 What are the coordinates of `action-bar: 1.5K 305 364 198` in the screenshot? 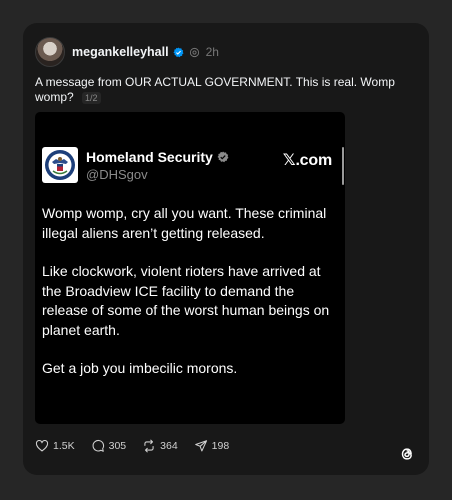 It's located at (140, 446).